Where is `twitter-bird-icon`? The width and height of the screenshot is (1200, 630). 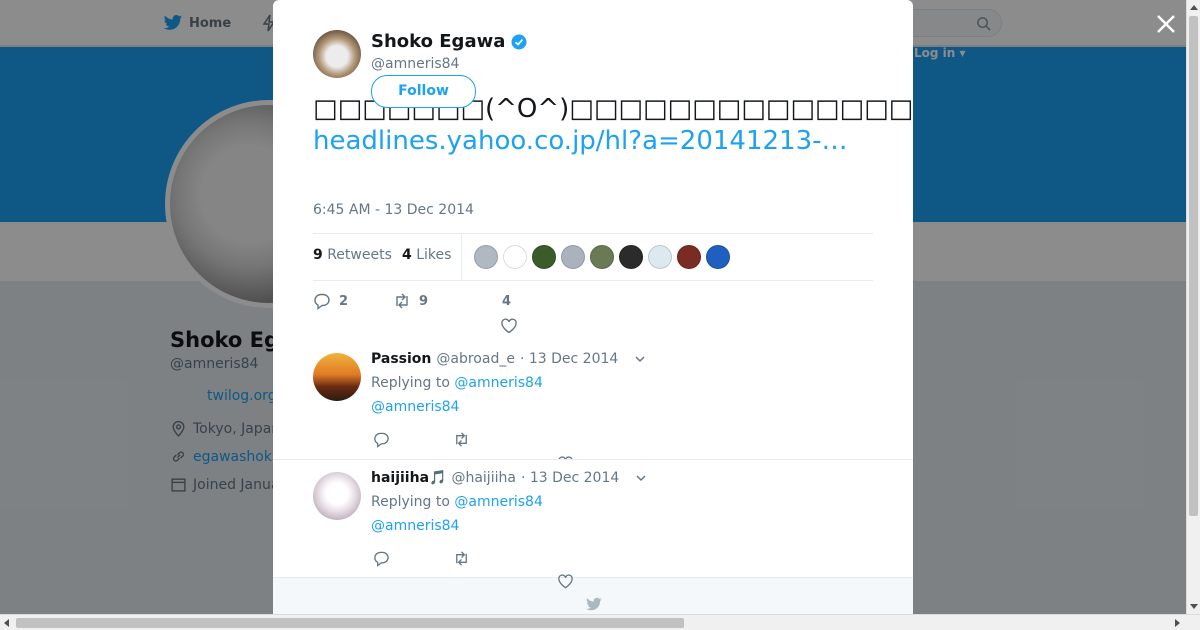 twitter-bird-icon is located at coordinates (594, 604).